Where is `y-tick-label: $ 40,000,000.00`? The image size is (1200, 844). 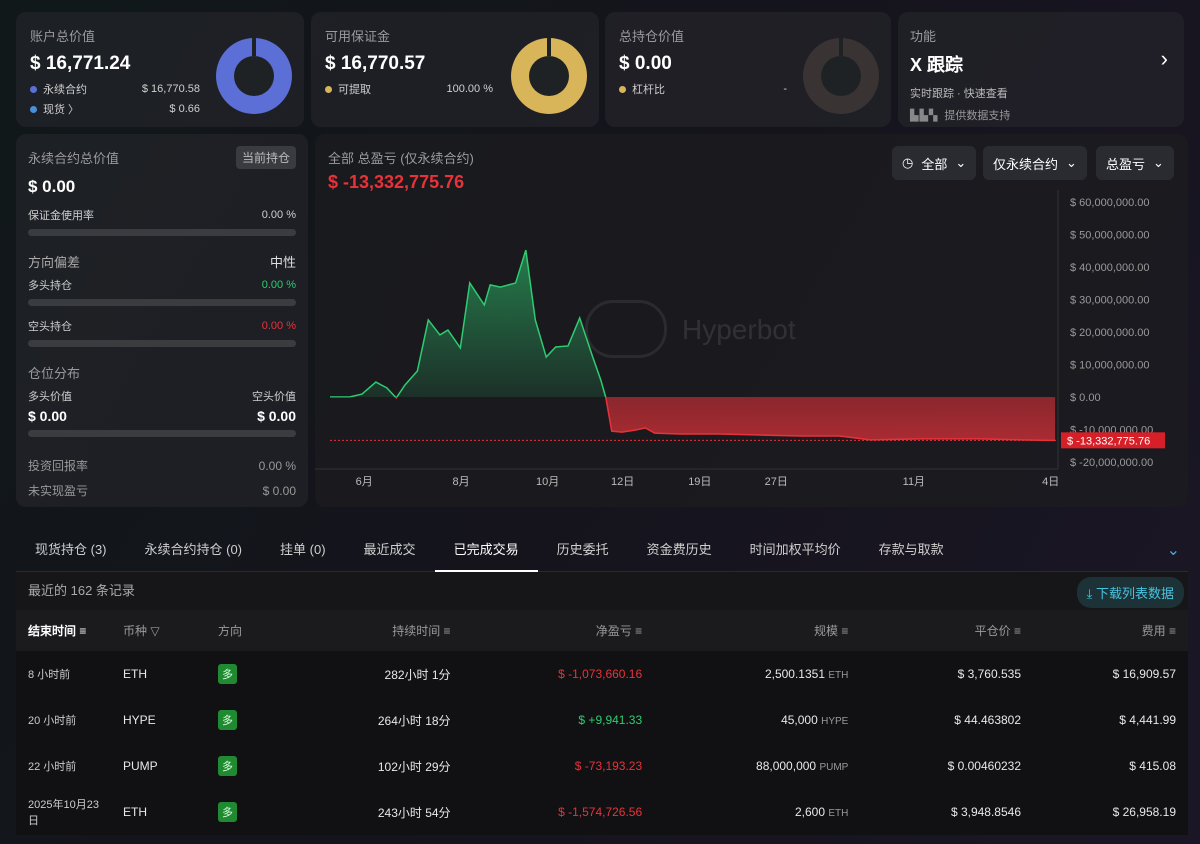 y-tick-label: $ 40,000,000.00 is located at coordinates (1110, 268).